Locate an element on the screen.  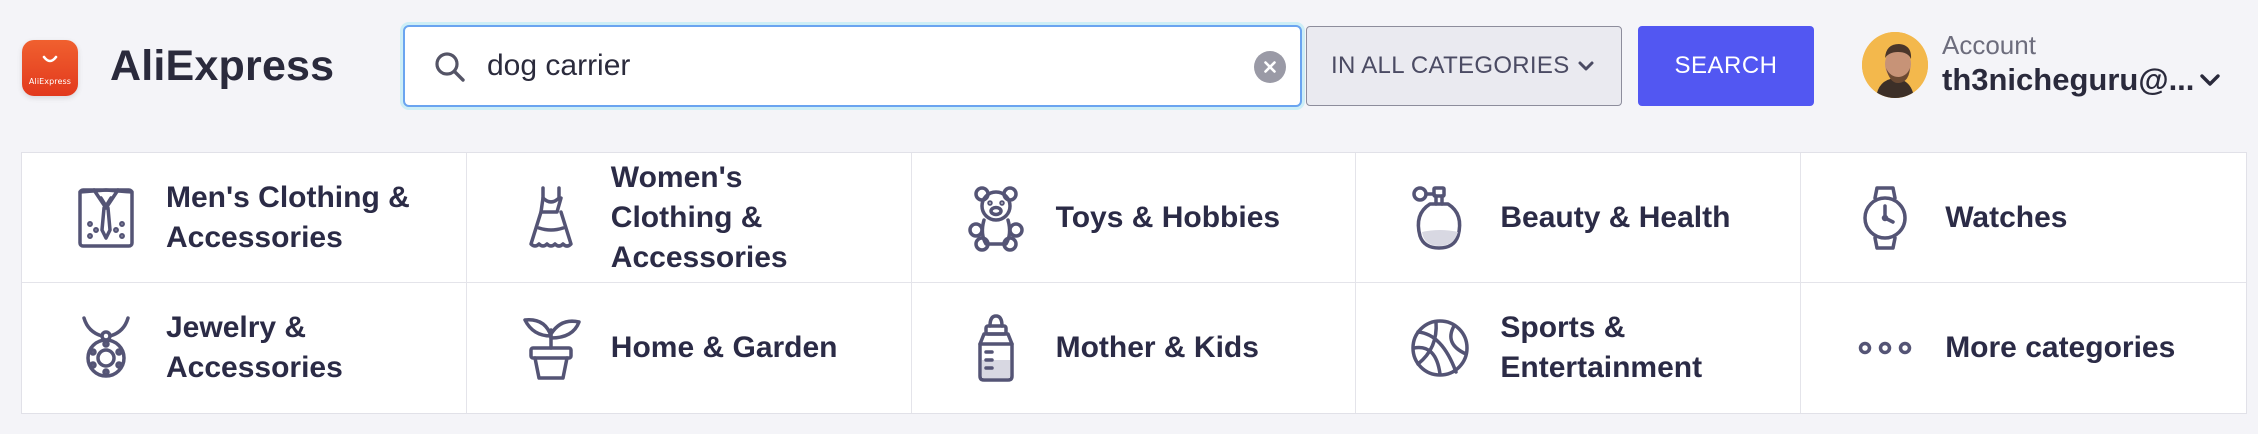
category-label: More categories is located at coordinates (2060, 347).